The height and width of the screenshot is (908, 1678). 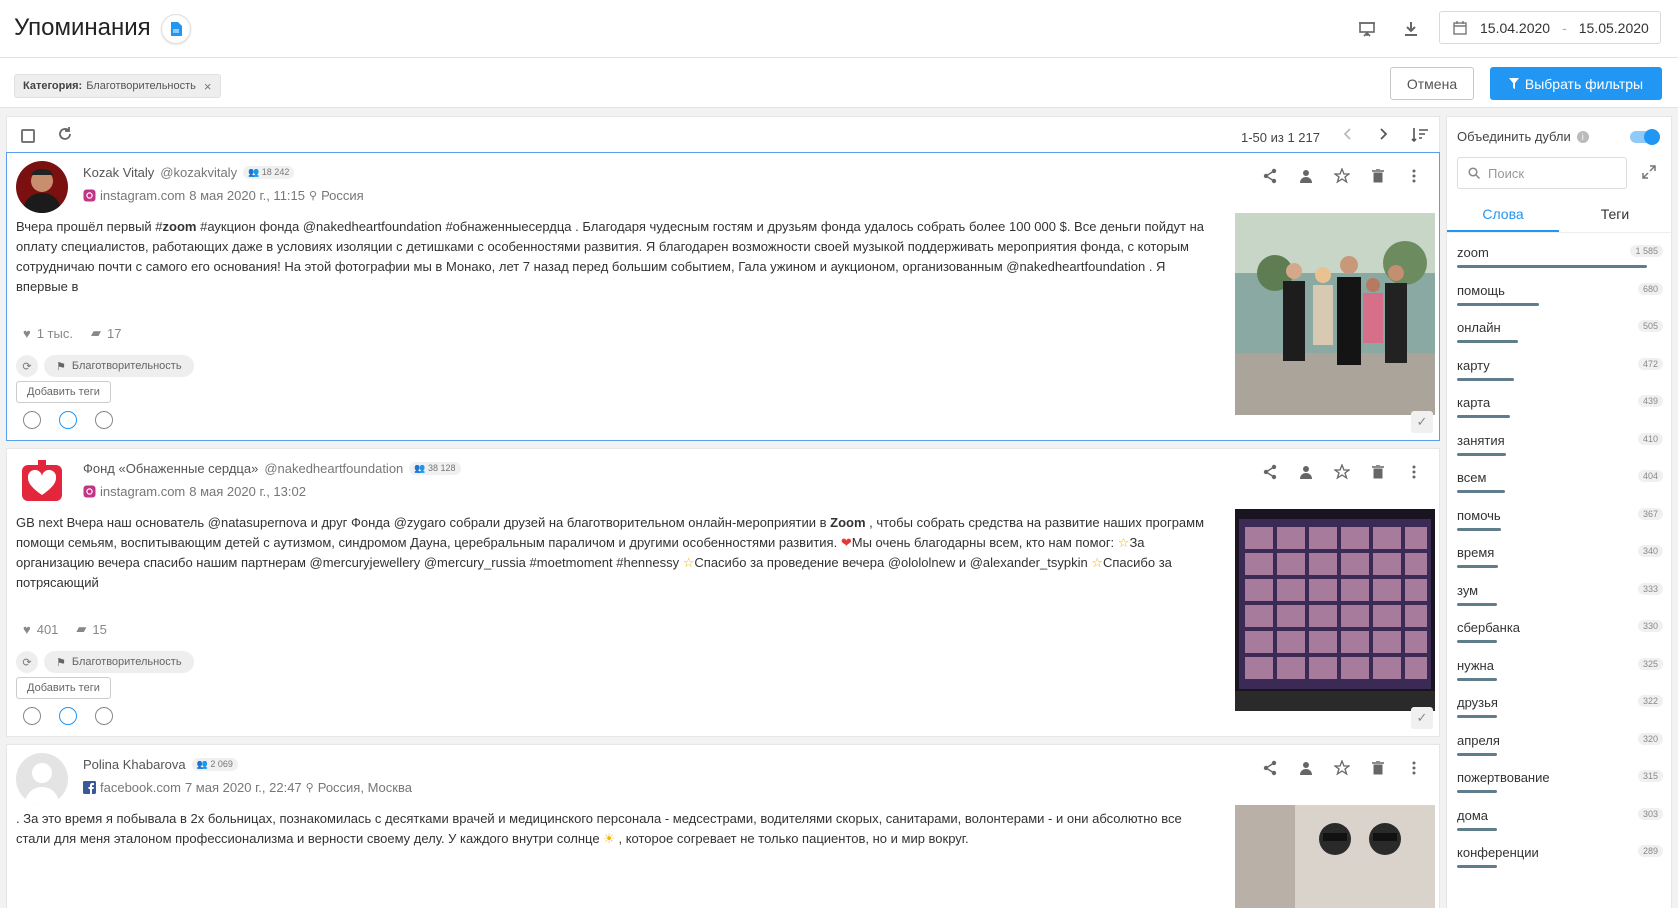 I want to click on refresh-button, so click(x=67, y=136).